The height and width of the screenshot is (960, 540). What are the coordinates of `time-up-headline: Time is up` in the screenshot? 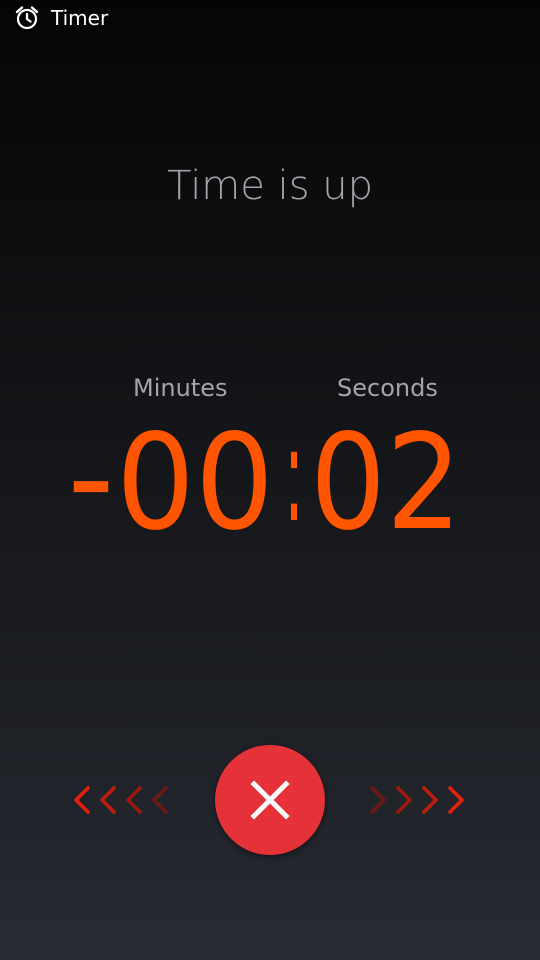 It's located at (269, 186).